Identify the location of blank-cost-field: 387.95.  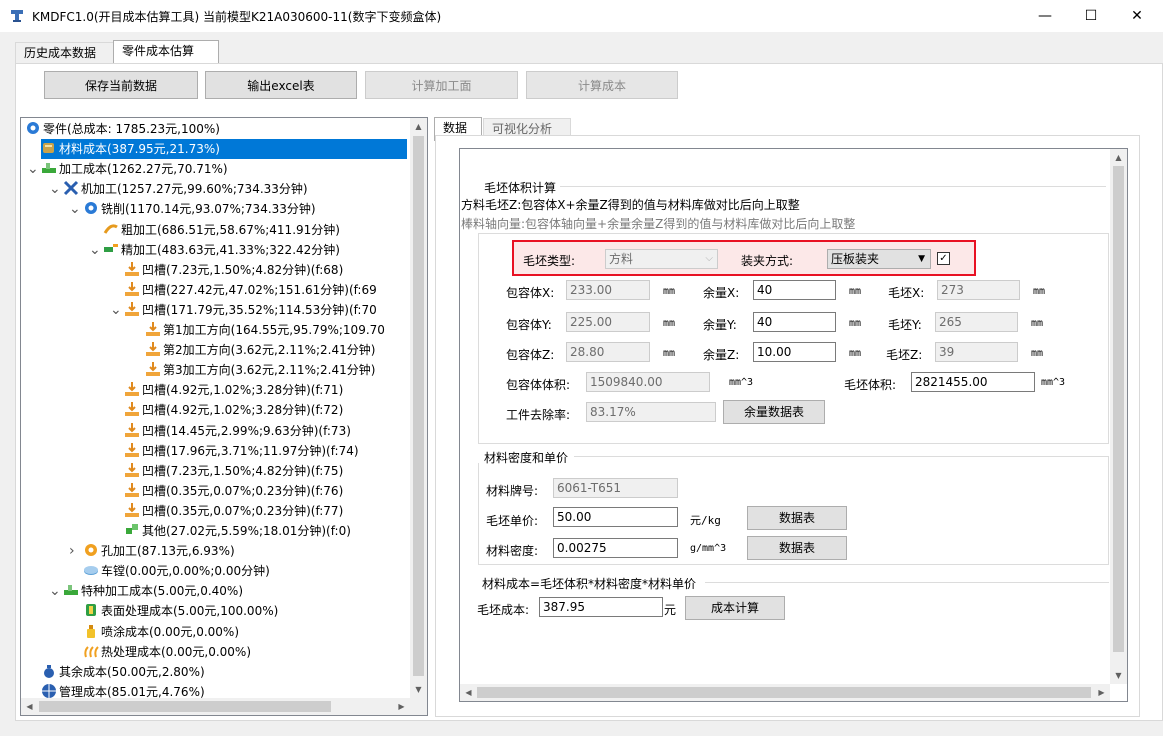
(601, 607).